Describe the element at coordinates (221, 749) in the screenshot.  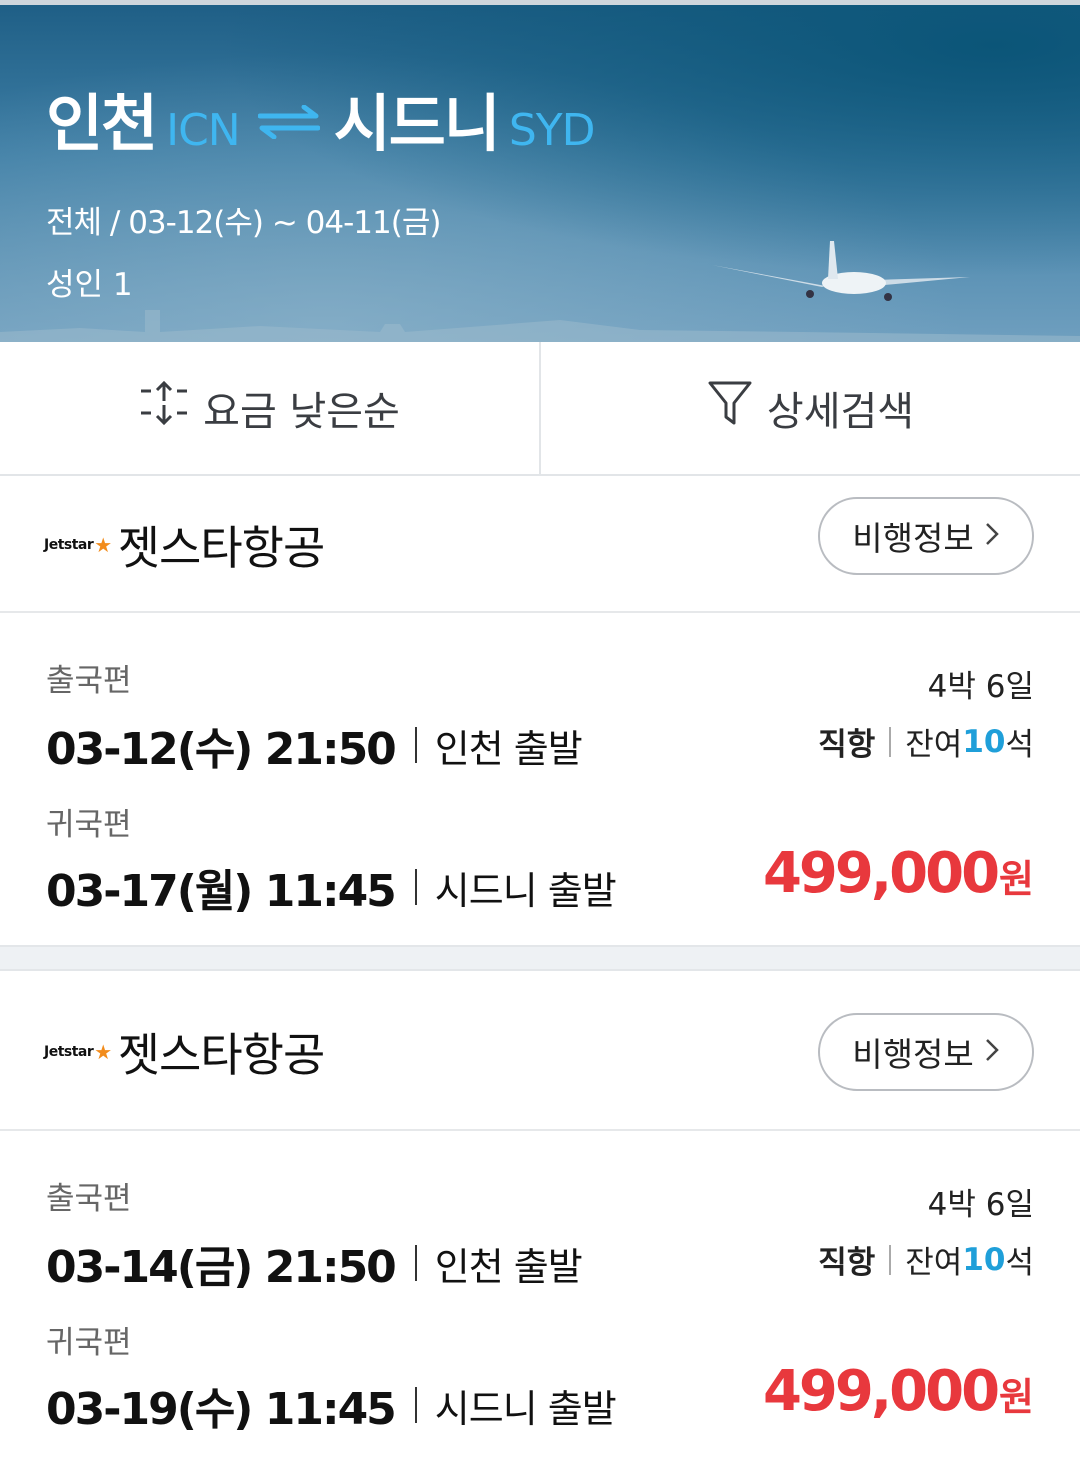
I see `outbound-datetime: 03-12(수) 21:50` at that location.